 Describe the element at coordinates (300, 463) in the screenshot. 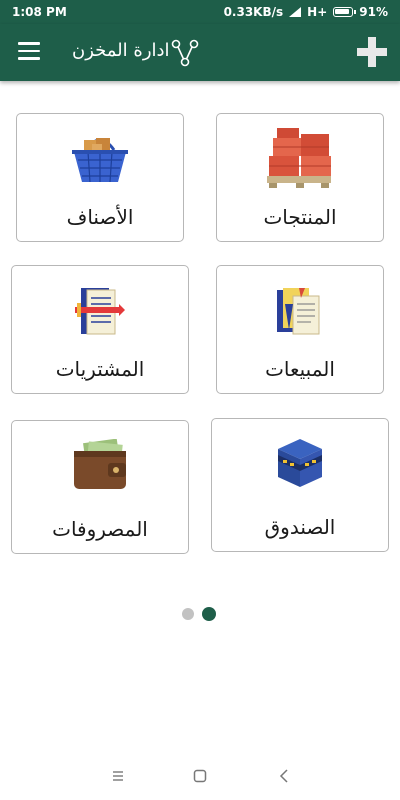

I see `cash-box-icon` at that location.